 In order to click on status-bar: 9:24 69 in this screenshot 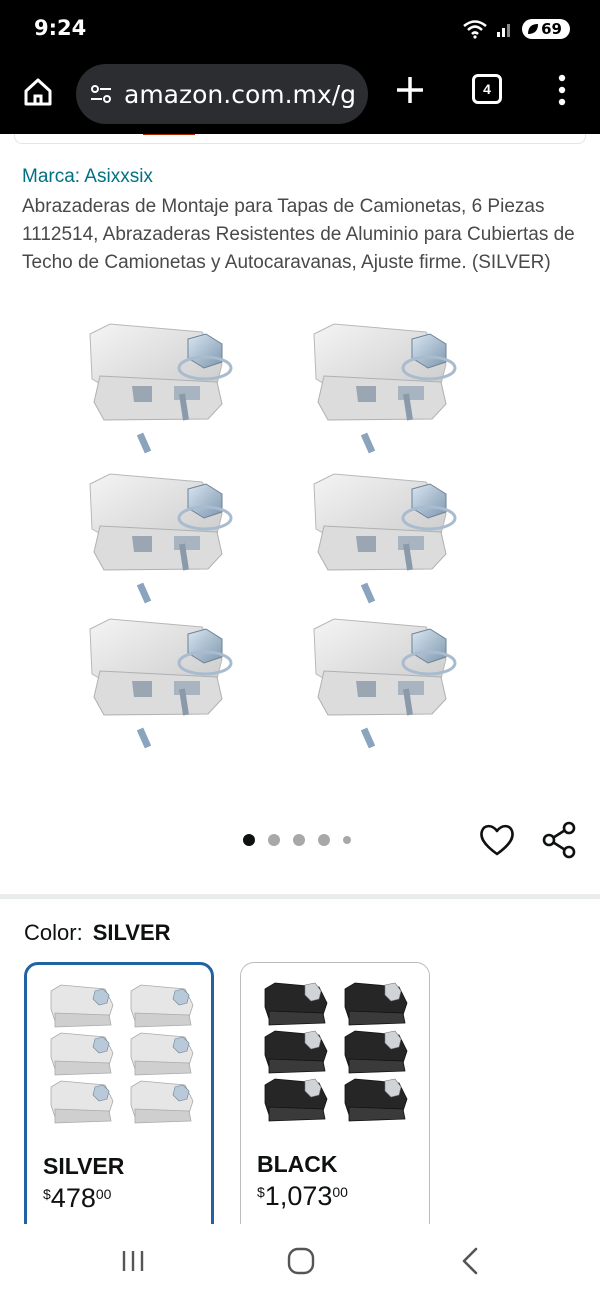, I will do `click(300, 28)`.